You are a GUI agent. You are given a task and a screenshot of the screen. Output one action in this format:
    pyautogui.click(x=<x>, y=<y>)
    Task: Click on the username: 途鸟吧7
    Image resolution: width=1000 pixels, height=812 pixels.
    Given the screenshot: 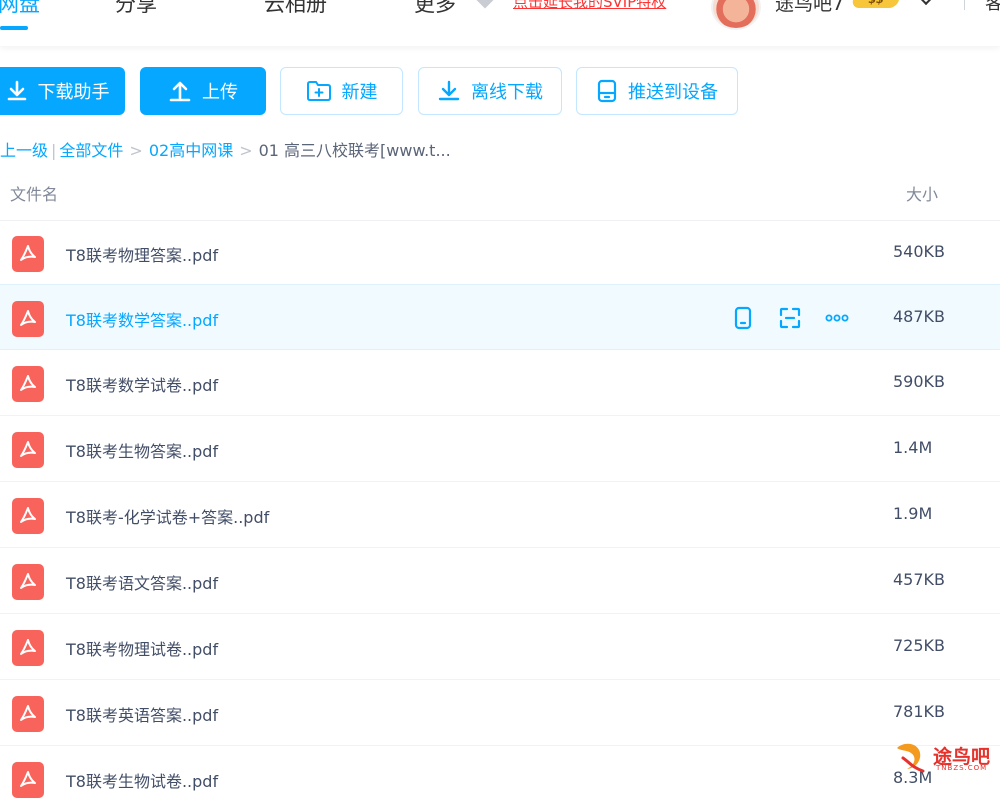 What is the action you would take?
    pyautogui.click(x=809, y=8)
    